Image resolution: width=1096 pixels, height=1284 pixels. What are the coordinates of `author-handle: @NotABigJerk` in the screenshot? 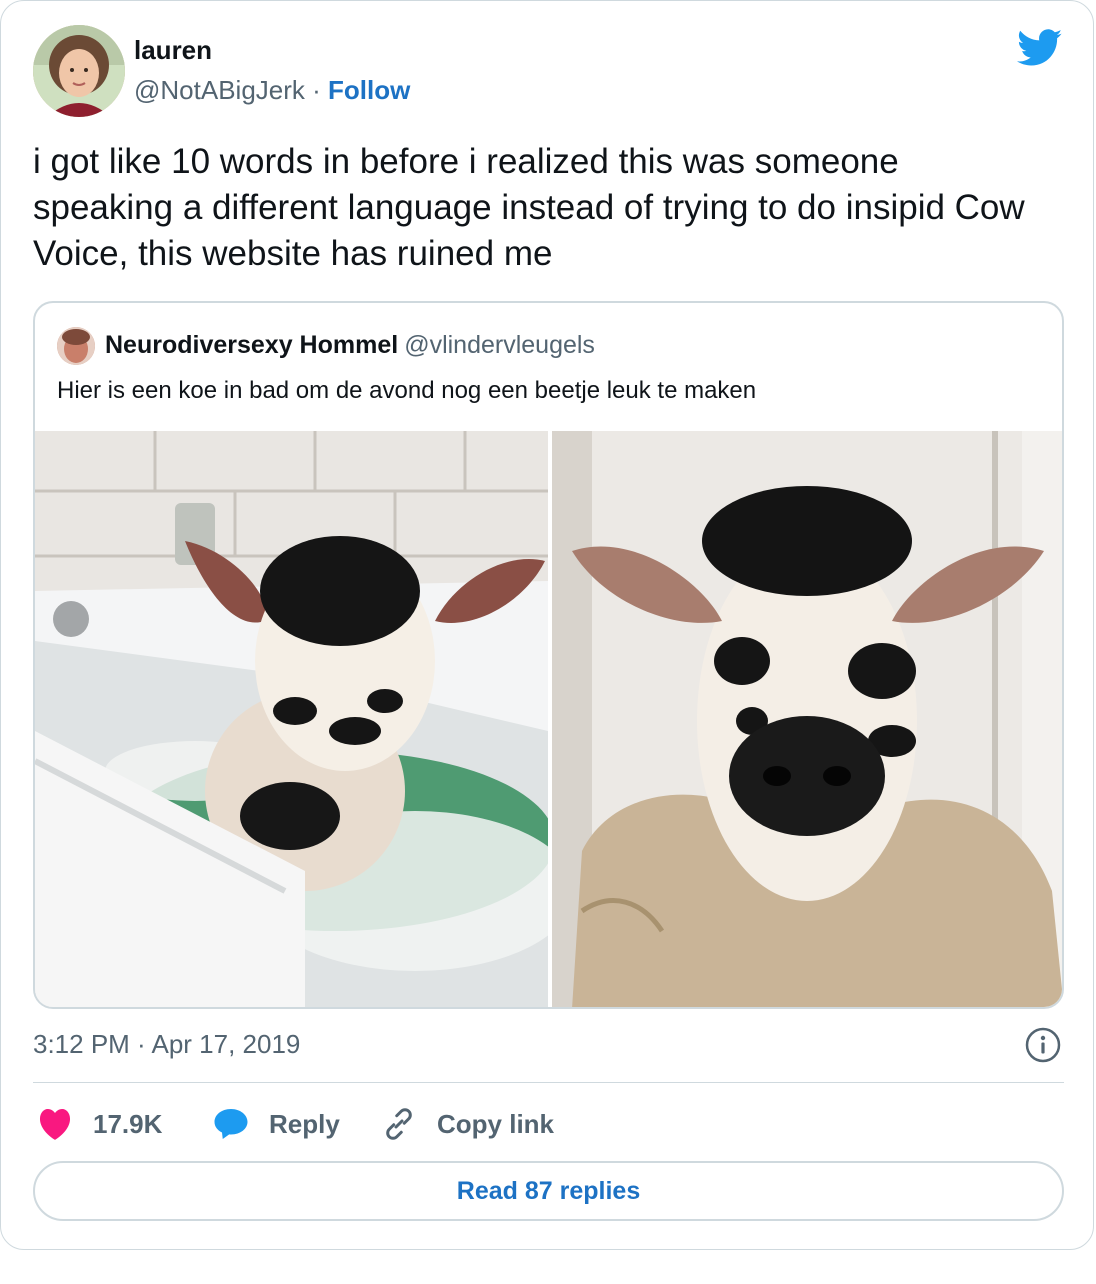 It's located at (219, 90).